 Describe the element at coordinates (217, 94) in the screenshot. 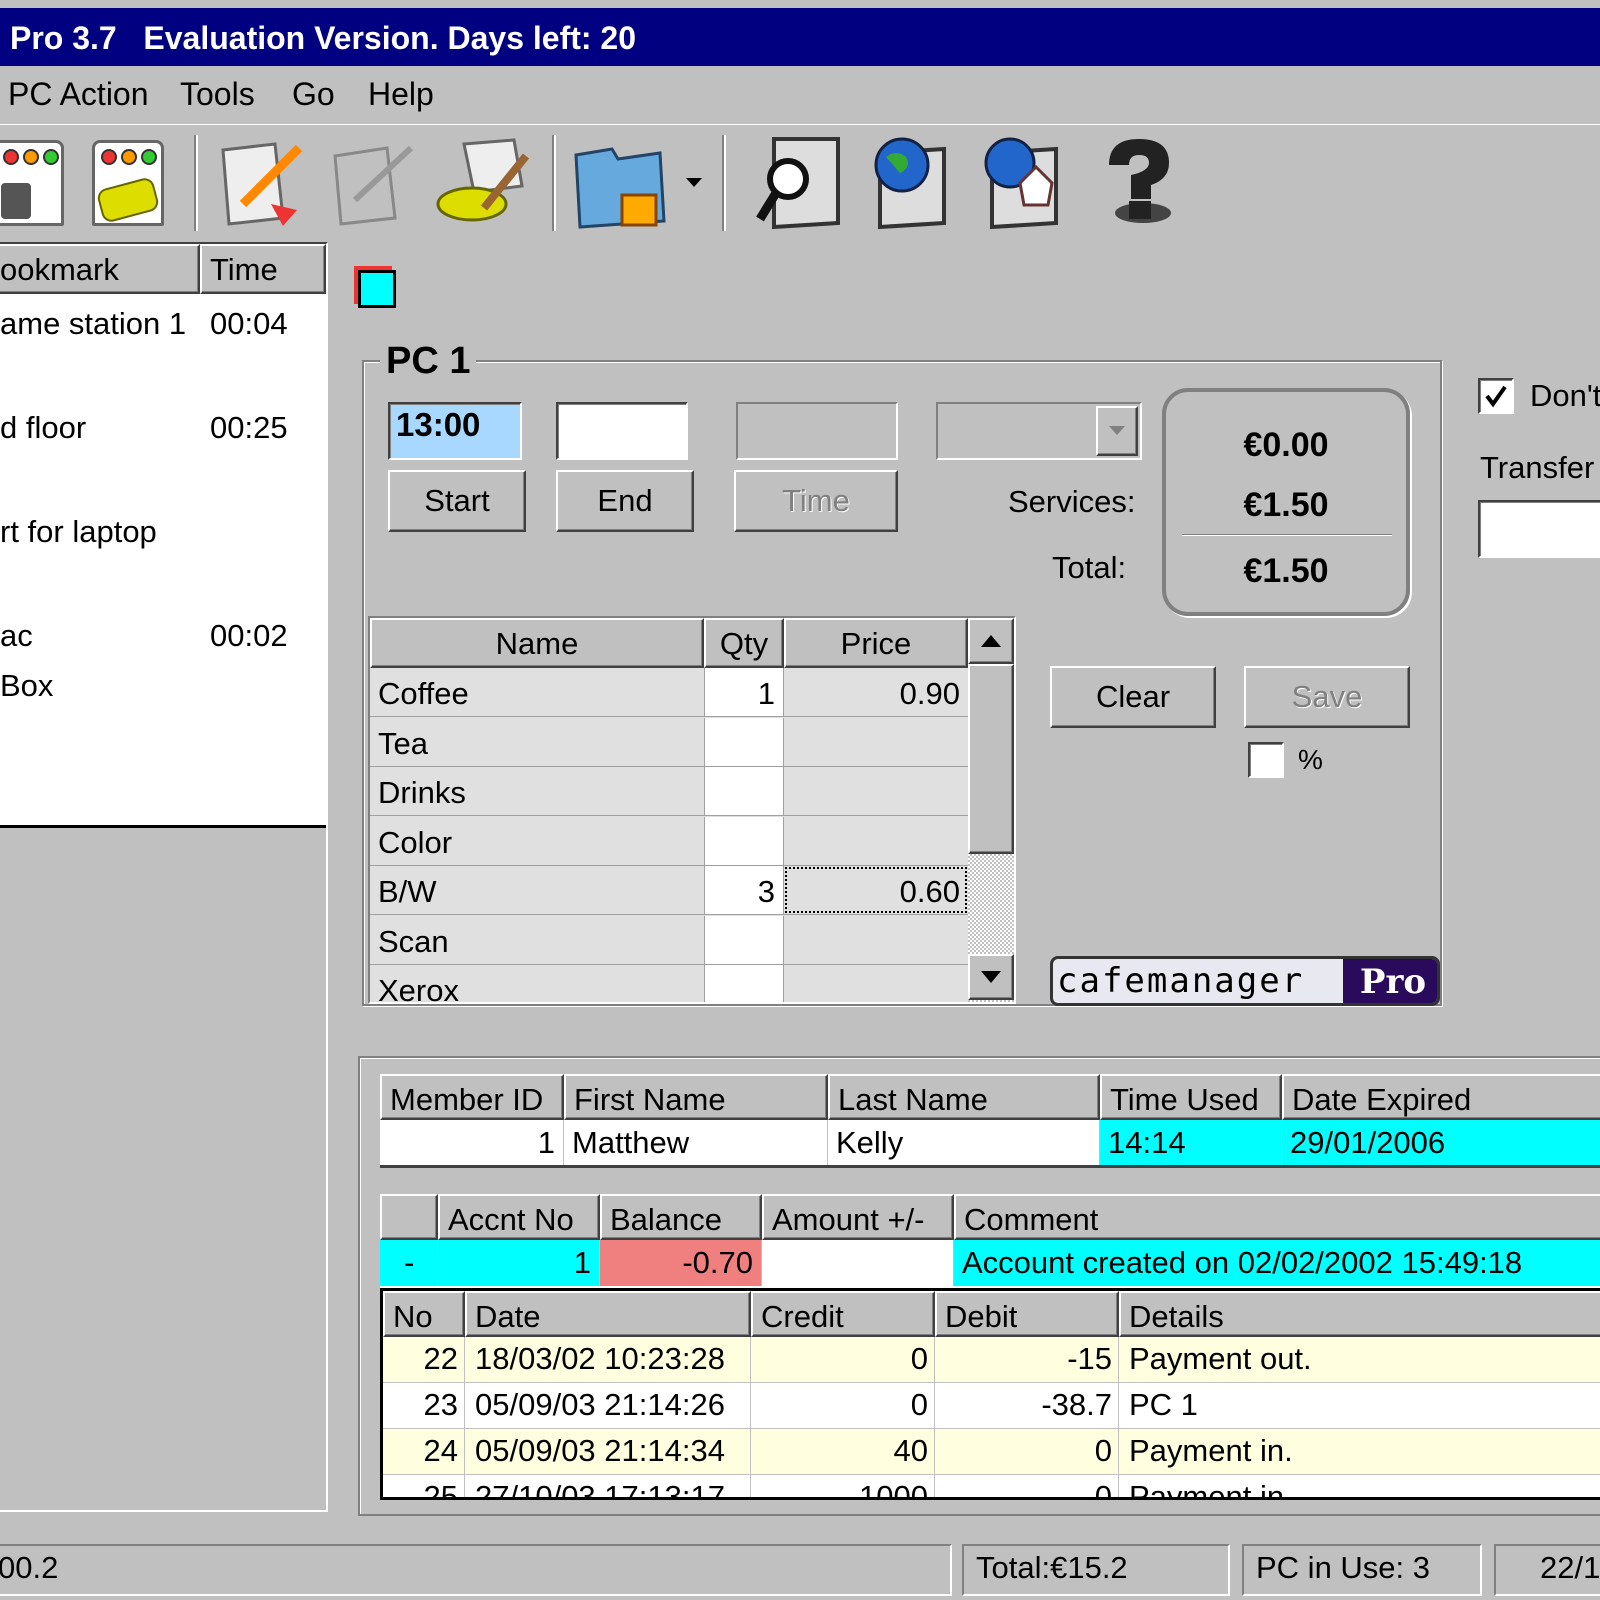

I see `menu-tools: Tools` at that location.